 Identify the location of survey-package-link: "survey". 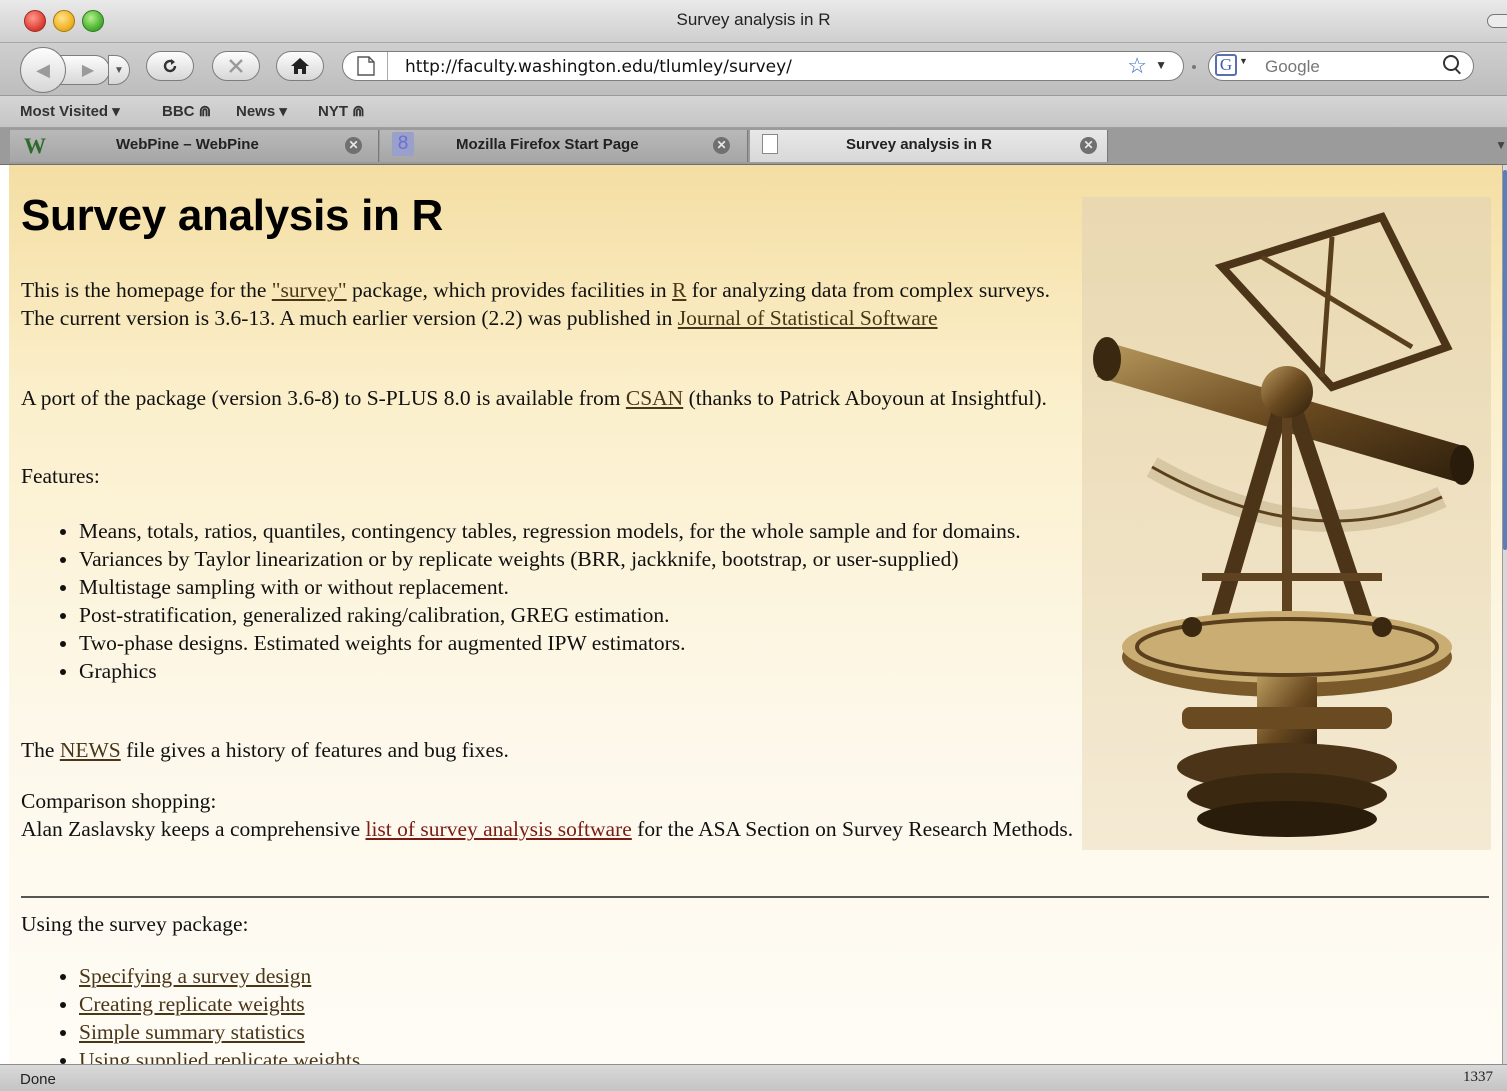
(309, 290).